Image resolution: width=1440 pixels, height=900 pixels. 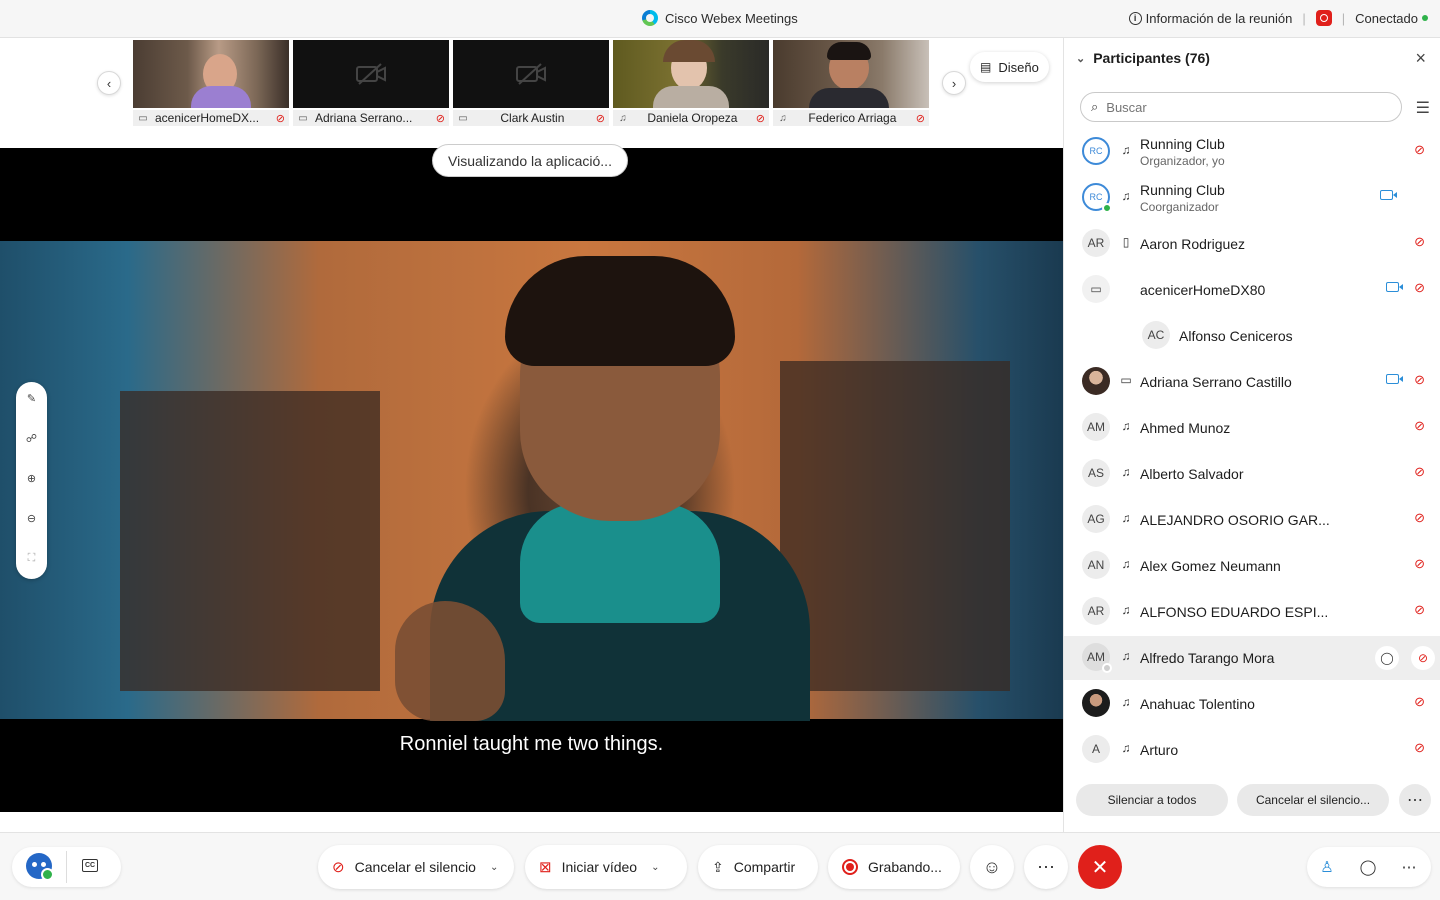 I want to click on participant-row: AM ♫ Ahmed Munoz ⊘, so click(x=1252, y=428).